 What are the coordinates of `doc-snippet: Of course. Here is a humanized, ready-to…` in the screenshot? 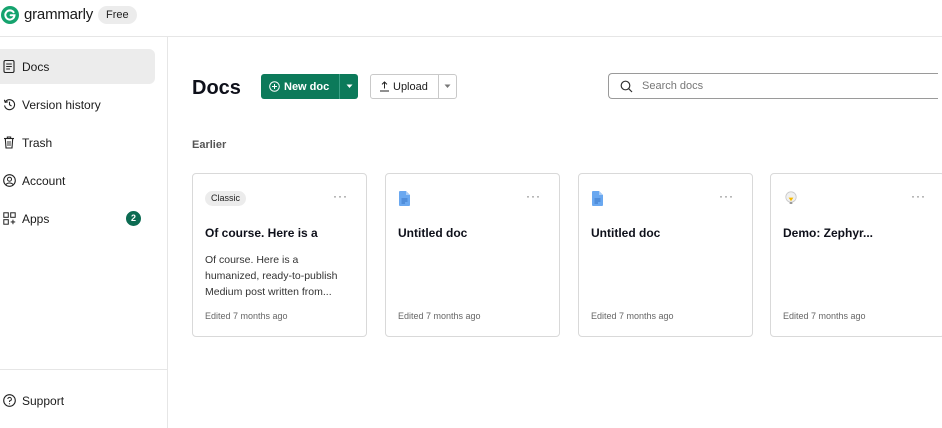 It's located at (271, 276).